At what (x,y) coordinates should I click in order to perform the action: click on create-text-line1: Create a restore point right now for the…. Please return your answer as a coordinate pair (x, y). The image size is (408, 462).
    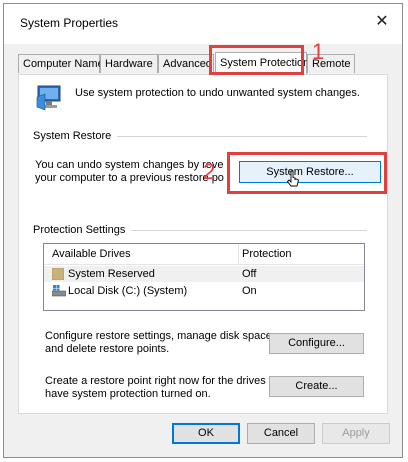
    Looking at the image, I should click on (166, 381).